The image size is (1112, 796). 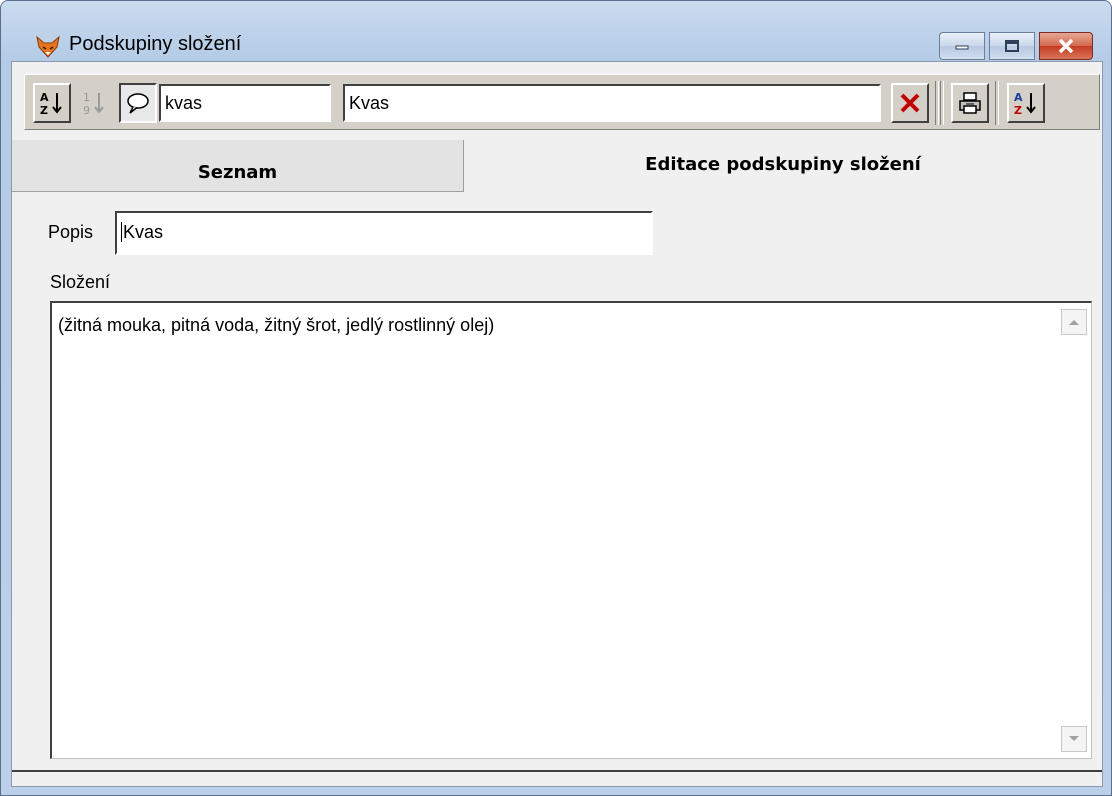 I want to click on status-divider, so click(x=557, y=771).